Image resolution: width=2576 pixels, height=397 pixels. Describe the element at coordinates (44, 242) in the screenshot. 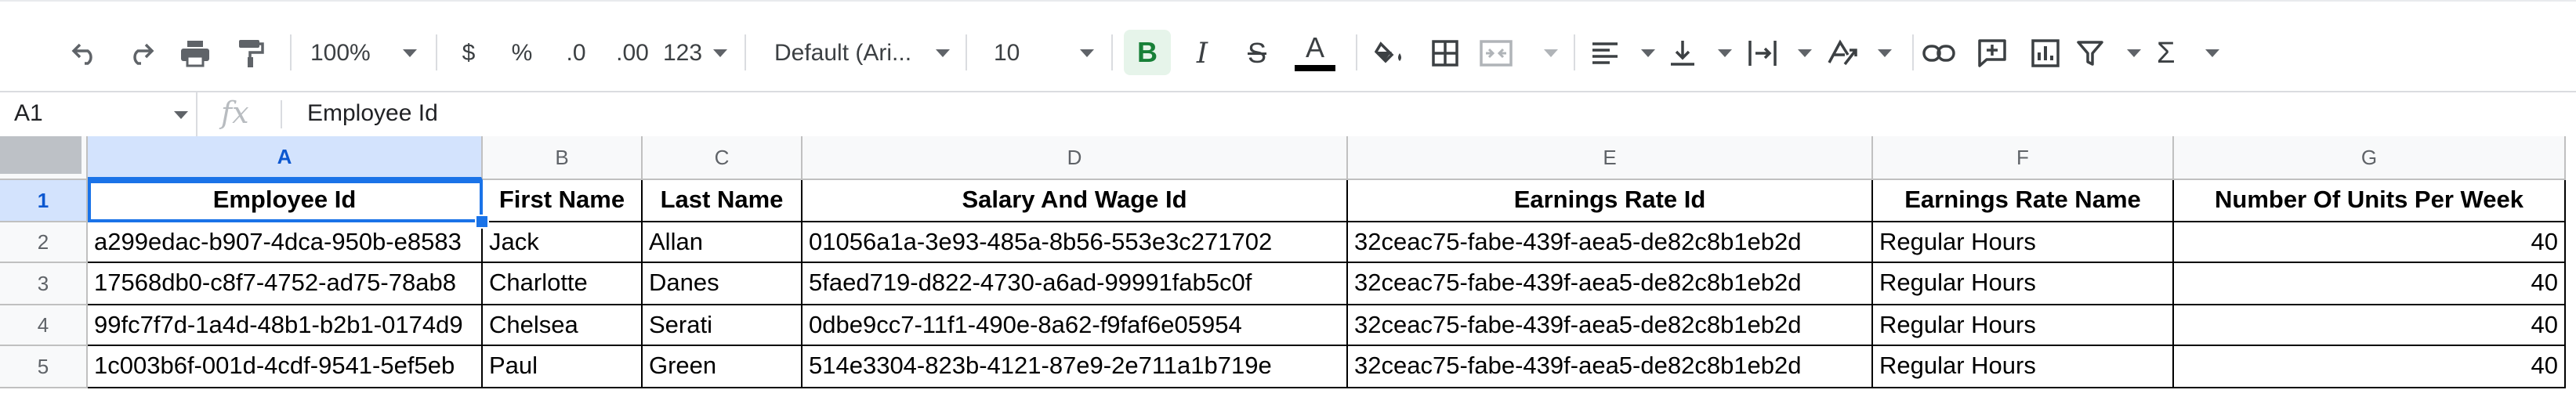

I see `row-header-2: 2` at that location.